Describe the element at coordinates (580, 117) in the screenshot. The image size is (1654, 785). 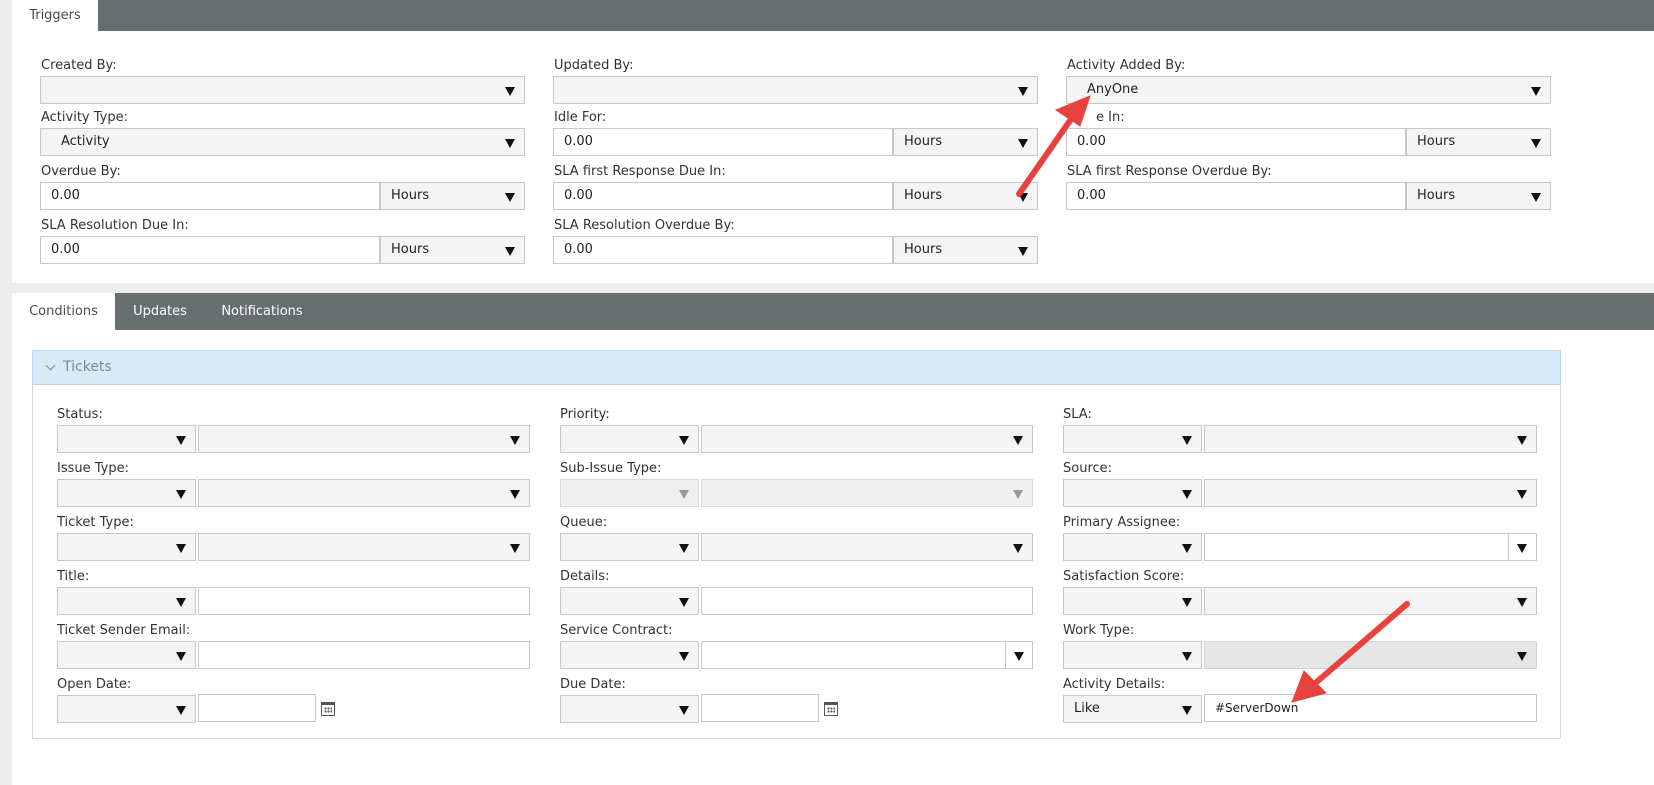
I see `idle-for-label: Idle For:` at that location.